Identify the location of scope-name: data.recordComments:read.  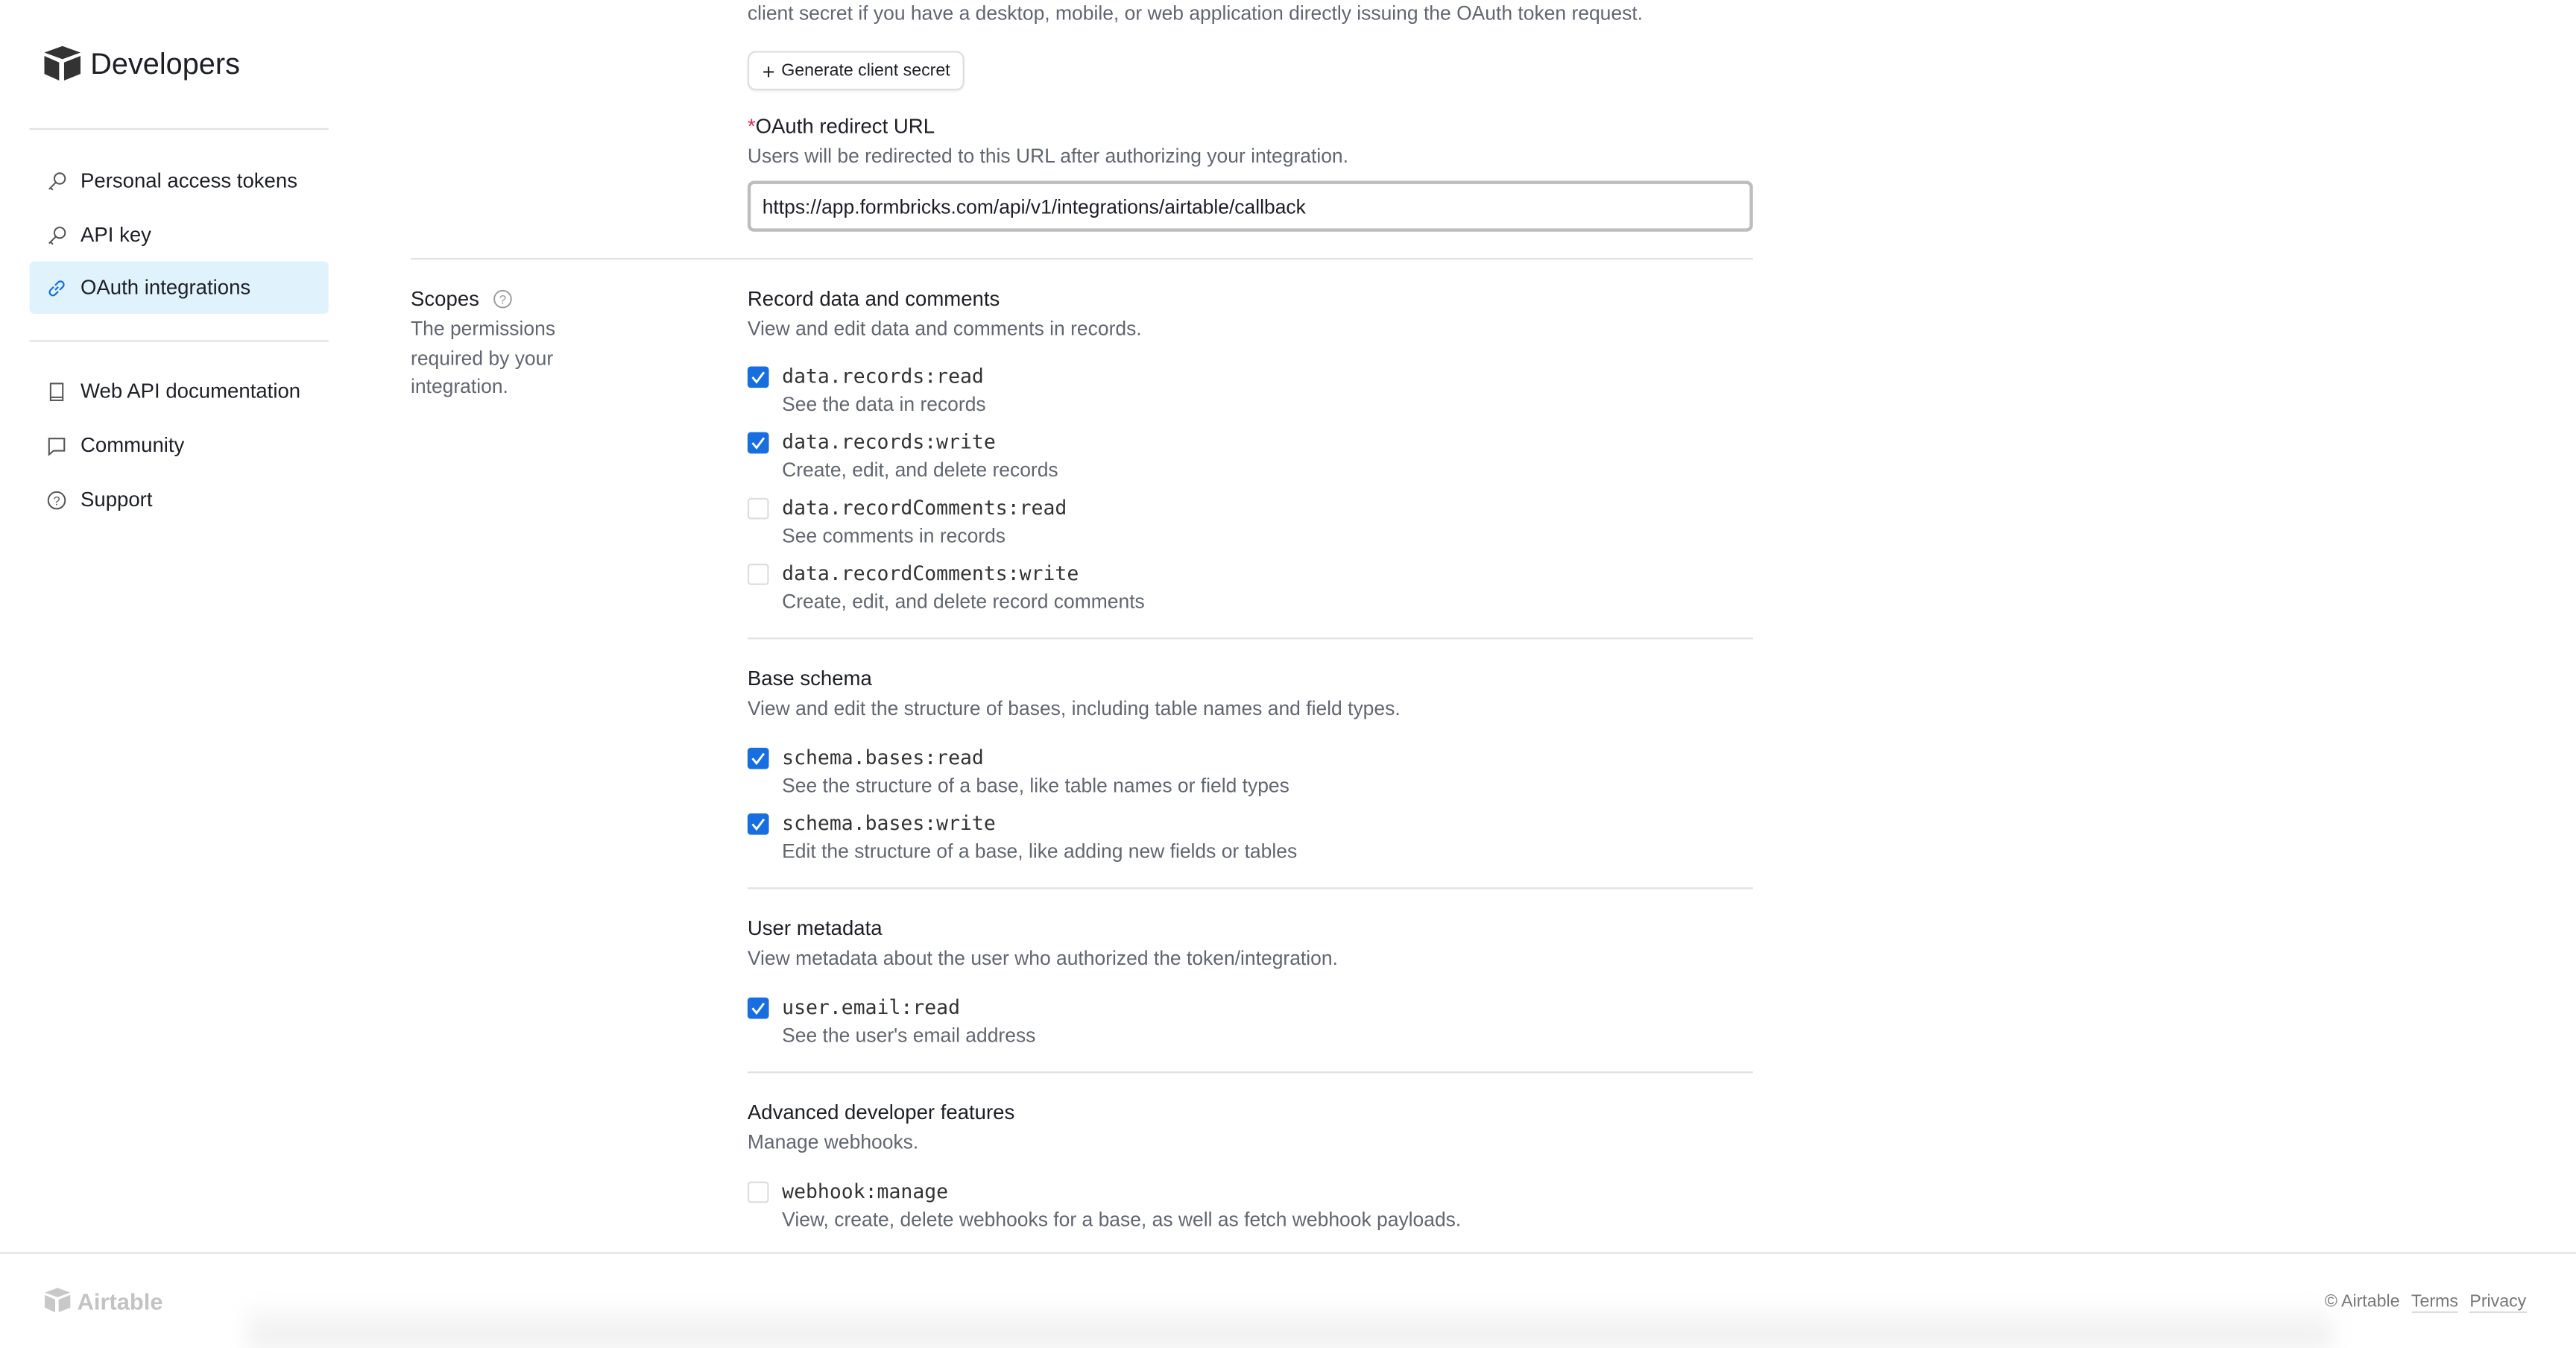
(925, 508).